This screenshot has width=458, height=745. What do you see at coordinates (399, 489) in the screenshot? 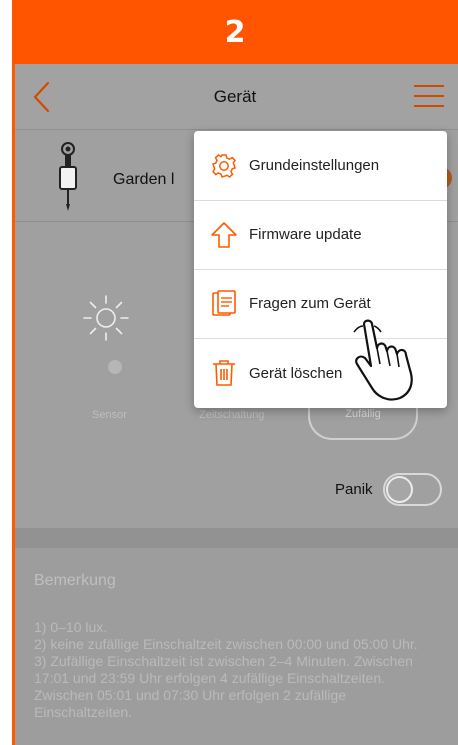
I see `panic-toggle-knob` at bounding box center [399, 489].